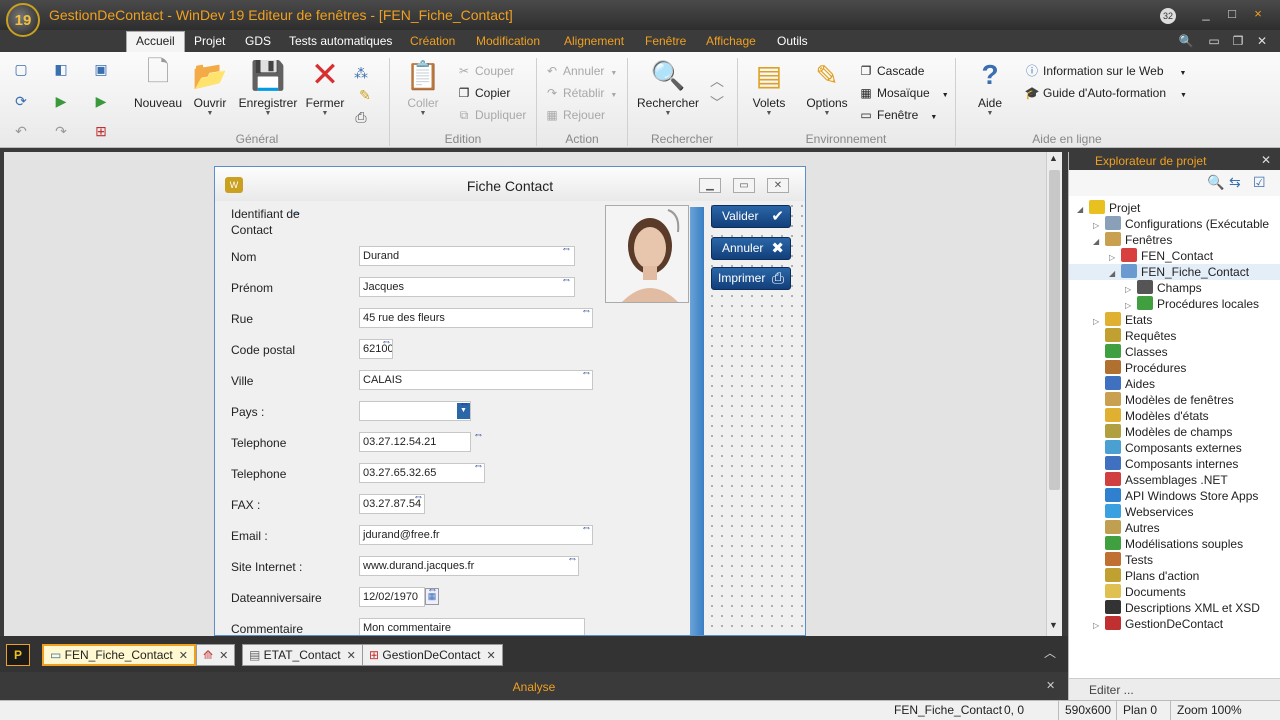 Image resolution: width=1280 pixels, height=720 pixels. What do you see at coordinates (1262, 41) in the screenshot?
I see `doc-close-icon: ✕` at bounding box center [1262, 41].